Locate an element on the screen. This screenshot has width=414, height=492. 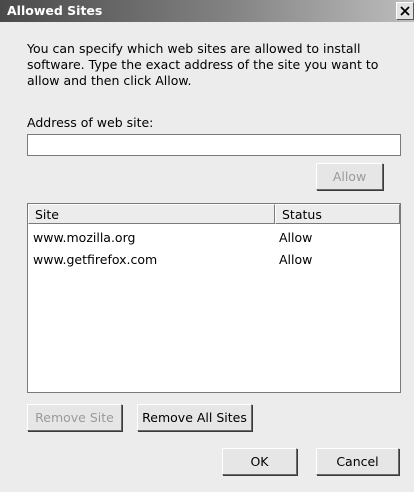
remove-site-button: Remove Site is located at coordinates (74, 417).